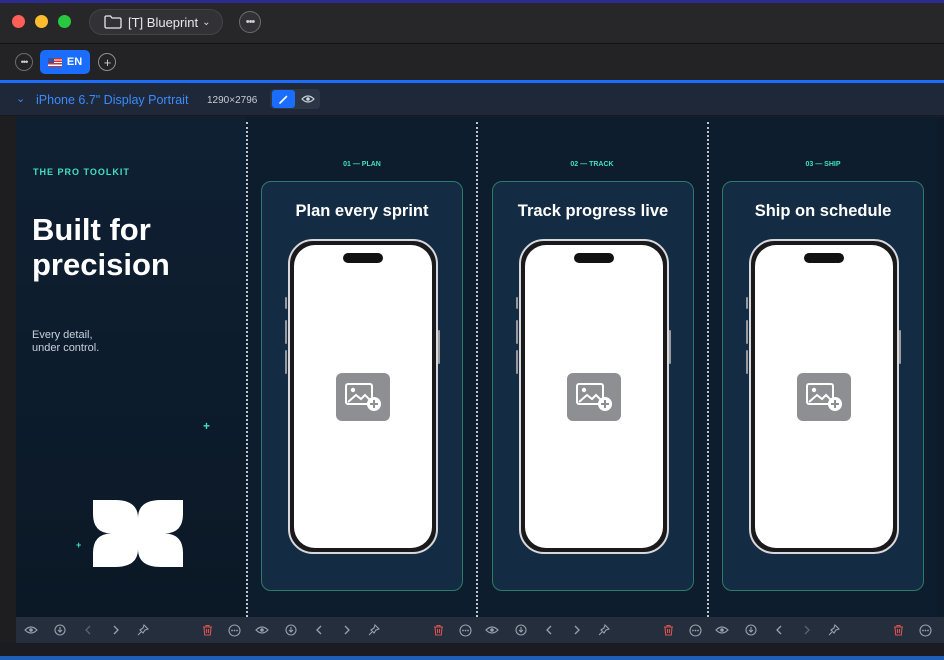  I want to click on language-tab-en: EN, so click(65, 62).